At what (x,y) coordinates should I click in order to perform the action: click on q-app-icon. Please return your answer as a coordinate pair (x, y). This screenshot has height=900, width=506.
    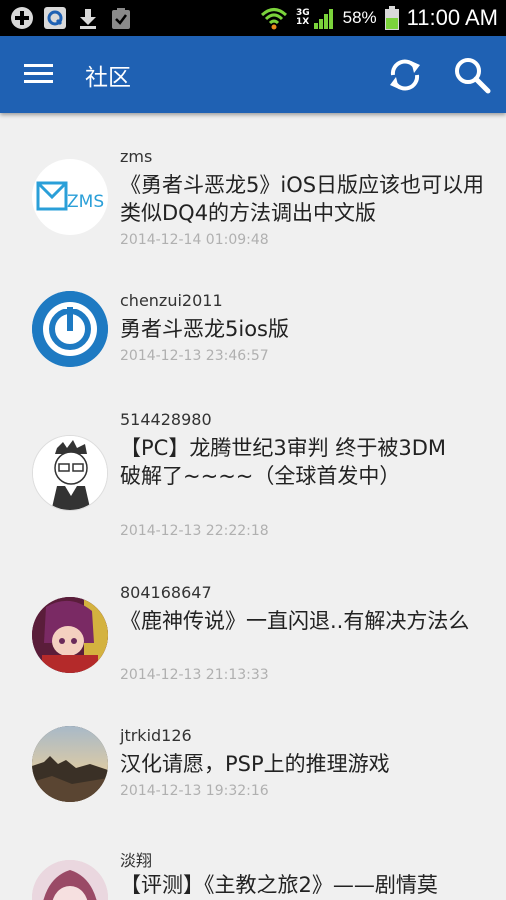
    Looking at the image, I should click on (55, 18).